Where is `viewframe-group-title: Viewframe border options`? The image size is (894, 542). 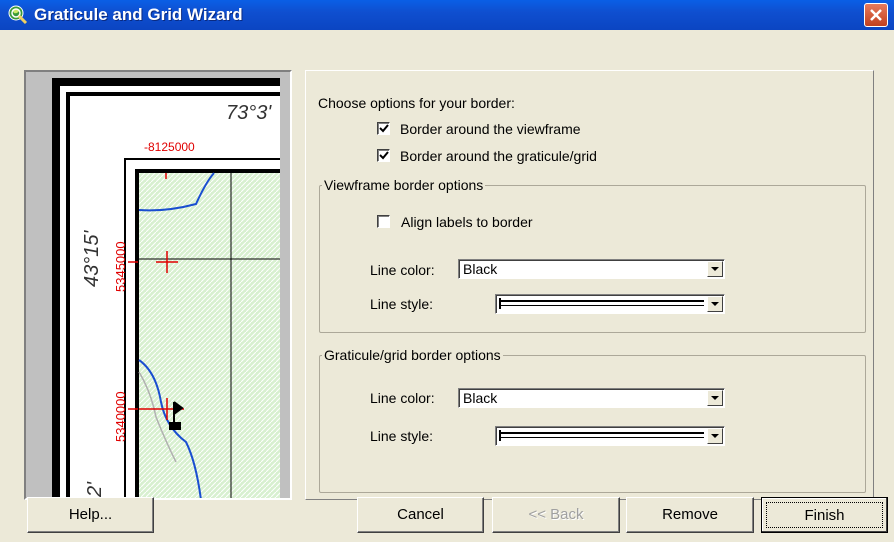 viewframe-group-title: Viewframe border options is located at coordinates (404, 185).